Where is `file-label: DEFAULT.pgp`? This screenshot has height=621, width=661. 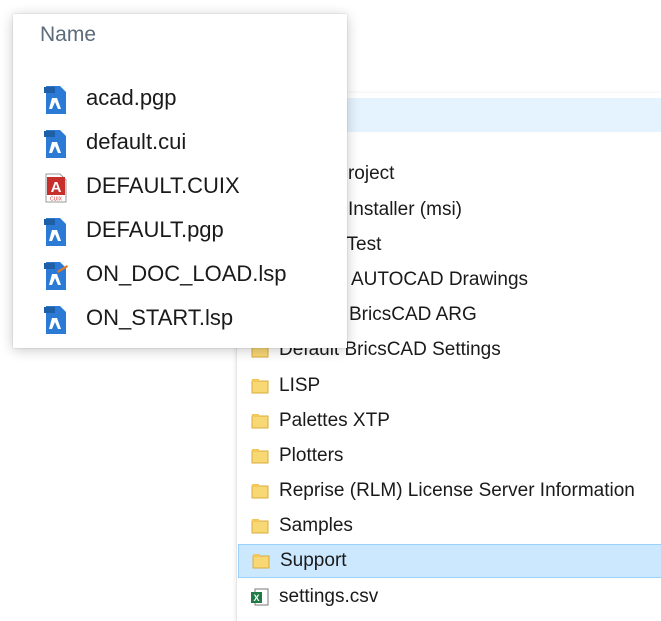 file-label: DEFAULT.pgp is located at coordinates (155, 229).